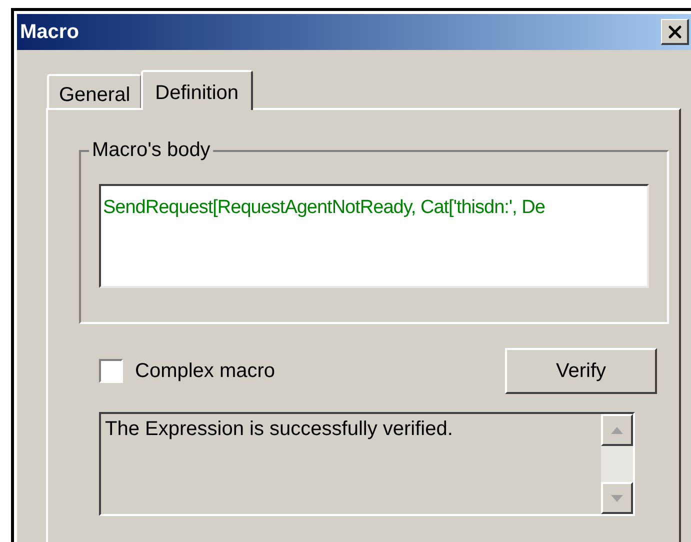  I want to click on message-text: The Expression is successfully verified., so click(279, 429).